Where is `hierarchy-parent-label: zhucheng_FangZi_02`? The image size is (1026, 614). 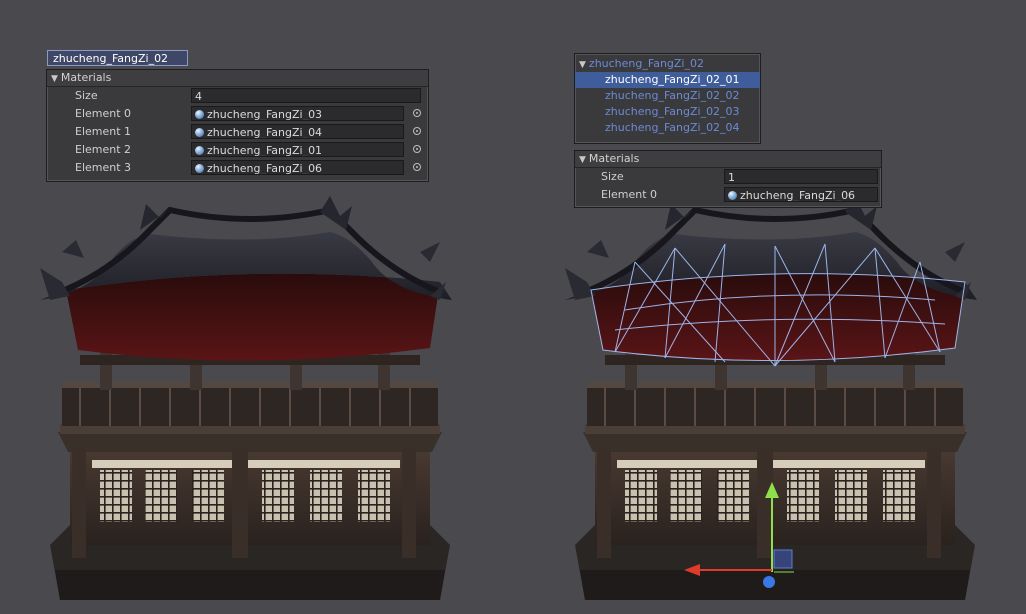
hierarchy-parent-label: zhucheng_FangZi_02 is located at coordinates (646, 63).